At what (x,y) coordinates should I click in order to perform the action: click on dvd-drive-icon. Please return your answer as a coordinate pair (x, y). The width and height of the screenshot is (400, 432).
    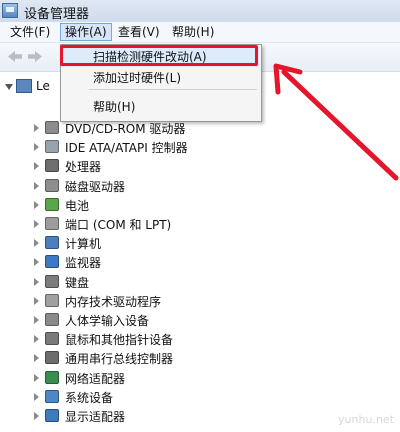
    Looking at the image, I should click on (52, 127).